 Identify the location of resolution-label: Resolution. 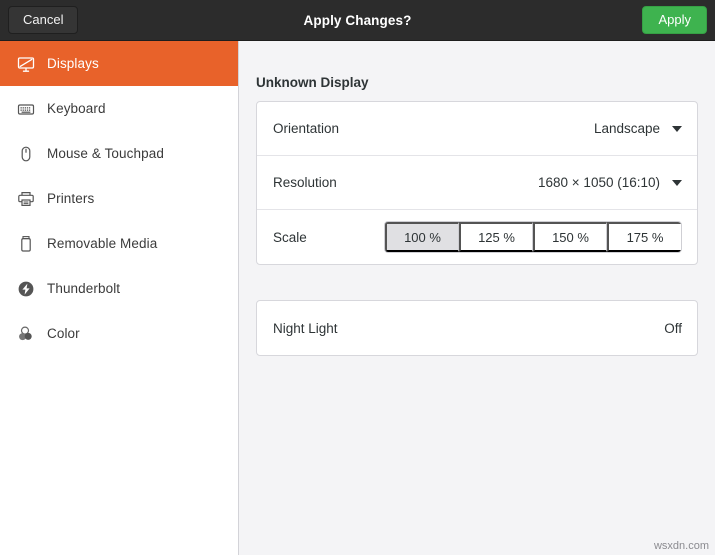
(305, 182).